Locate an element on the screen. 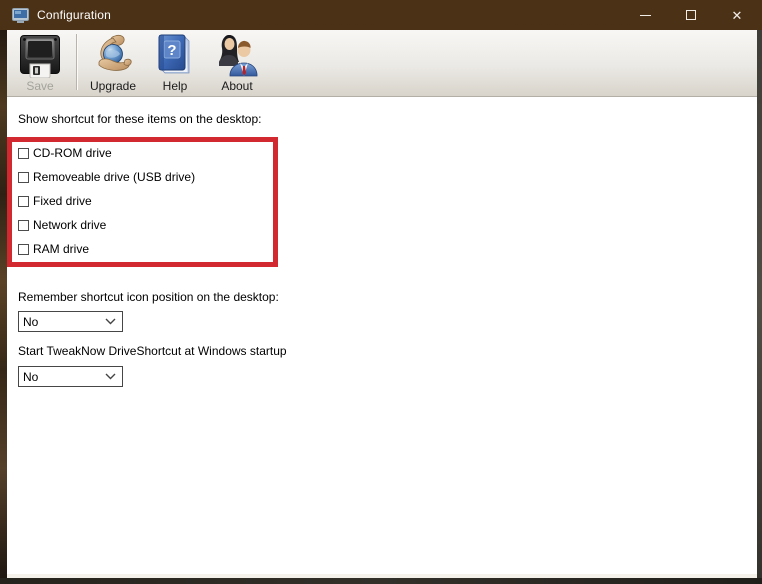 Image resolution: width=762 pixels, height=584 pixels. remember-position-value: No is located at coordinates (31, 321).